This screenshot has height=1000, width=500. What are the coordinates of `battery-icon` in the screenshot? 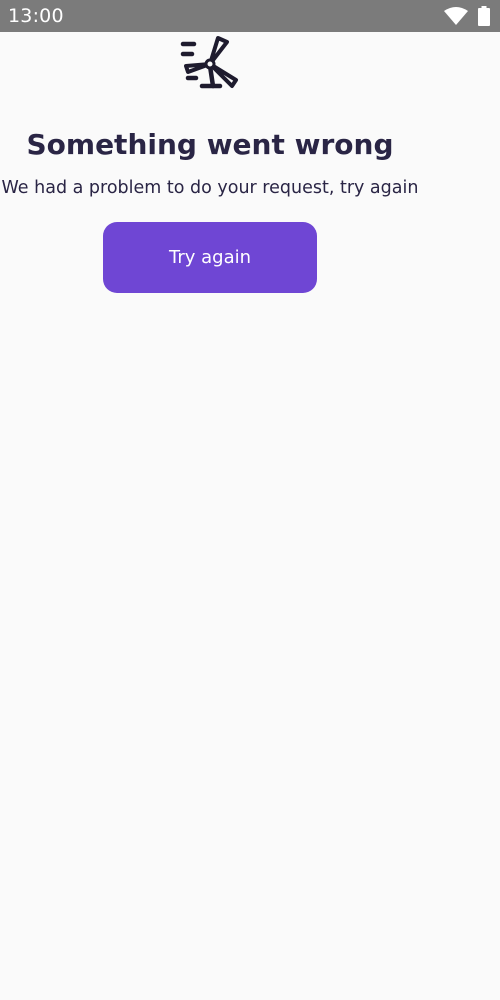 It's located at (484, 16).